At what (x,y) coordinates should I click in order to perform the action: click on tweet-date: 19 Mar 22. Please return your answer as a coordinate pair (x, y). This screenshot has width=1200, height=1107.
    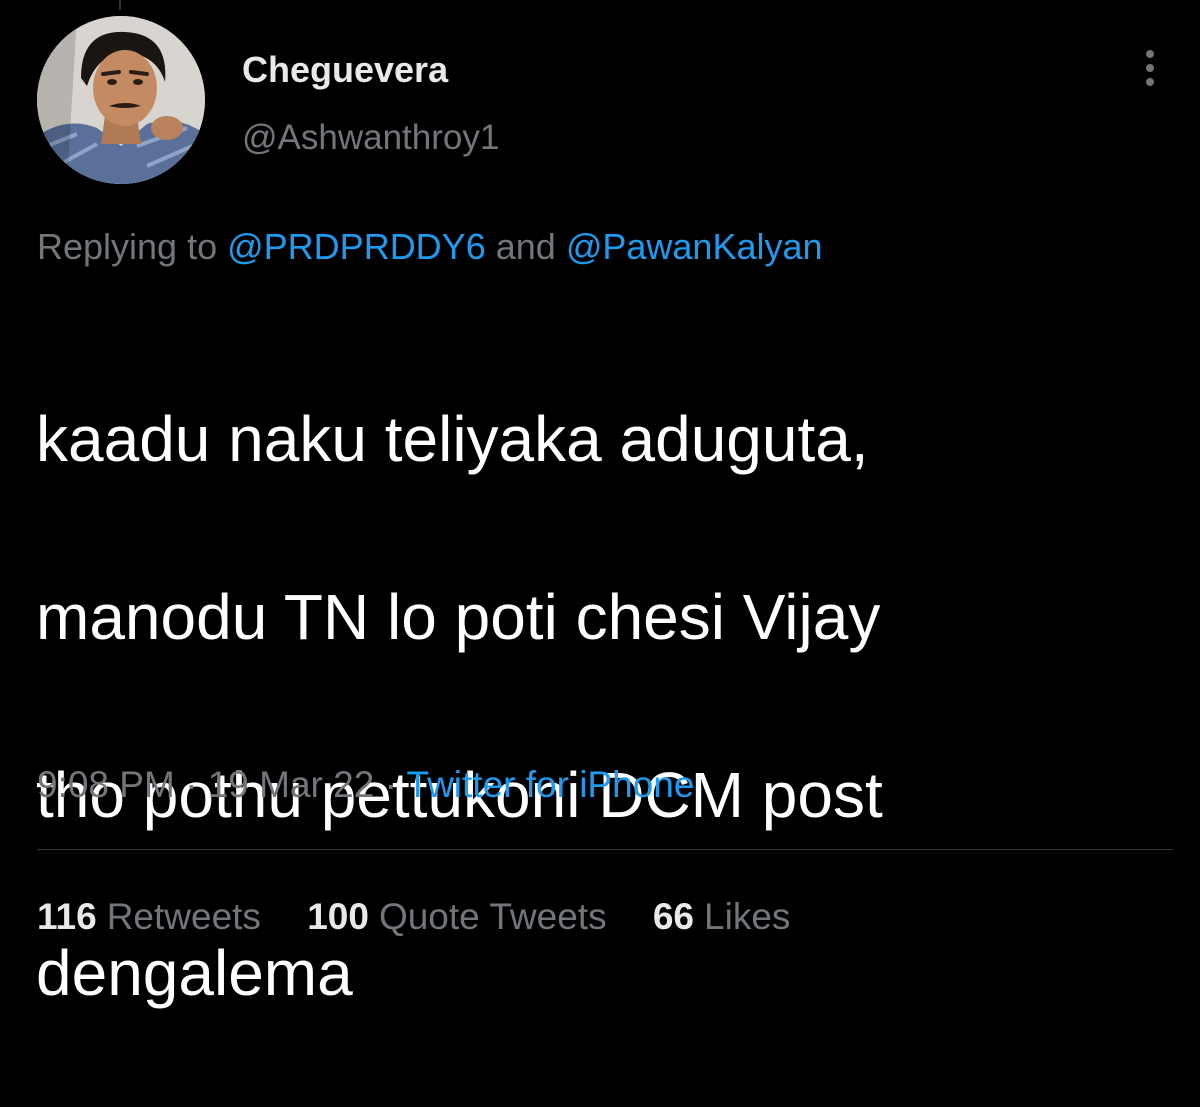
    Looking at the image, I should click on (291, 784).